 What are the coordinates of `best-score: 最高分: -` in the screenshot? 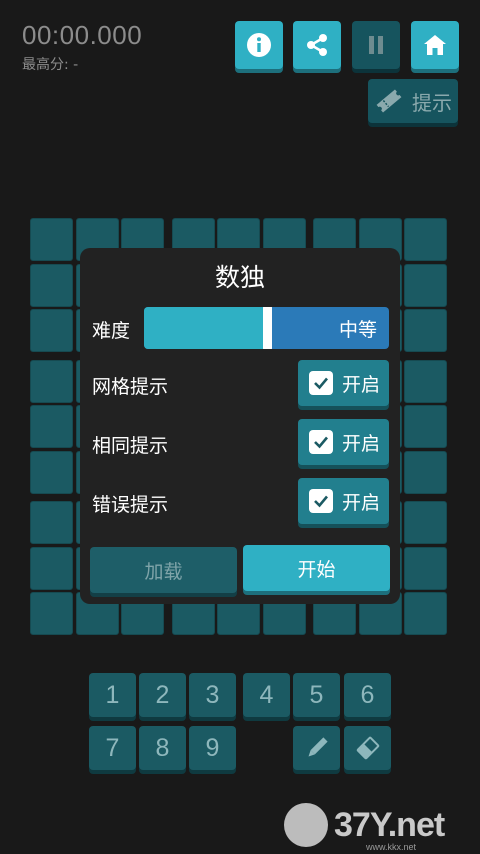 It's located at (50, 65).